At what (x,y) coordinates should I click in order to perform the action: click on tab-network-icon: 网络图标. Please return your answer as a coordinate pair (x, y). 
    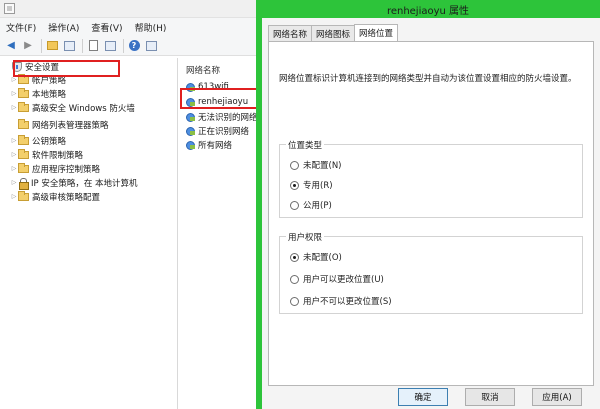
    Looking at the image, I should click on (333, 33).